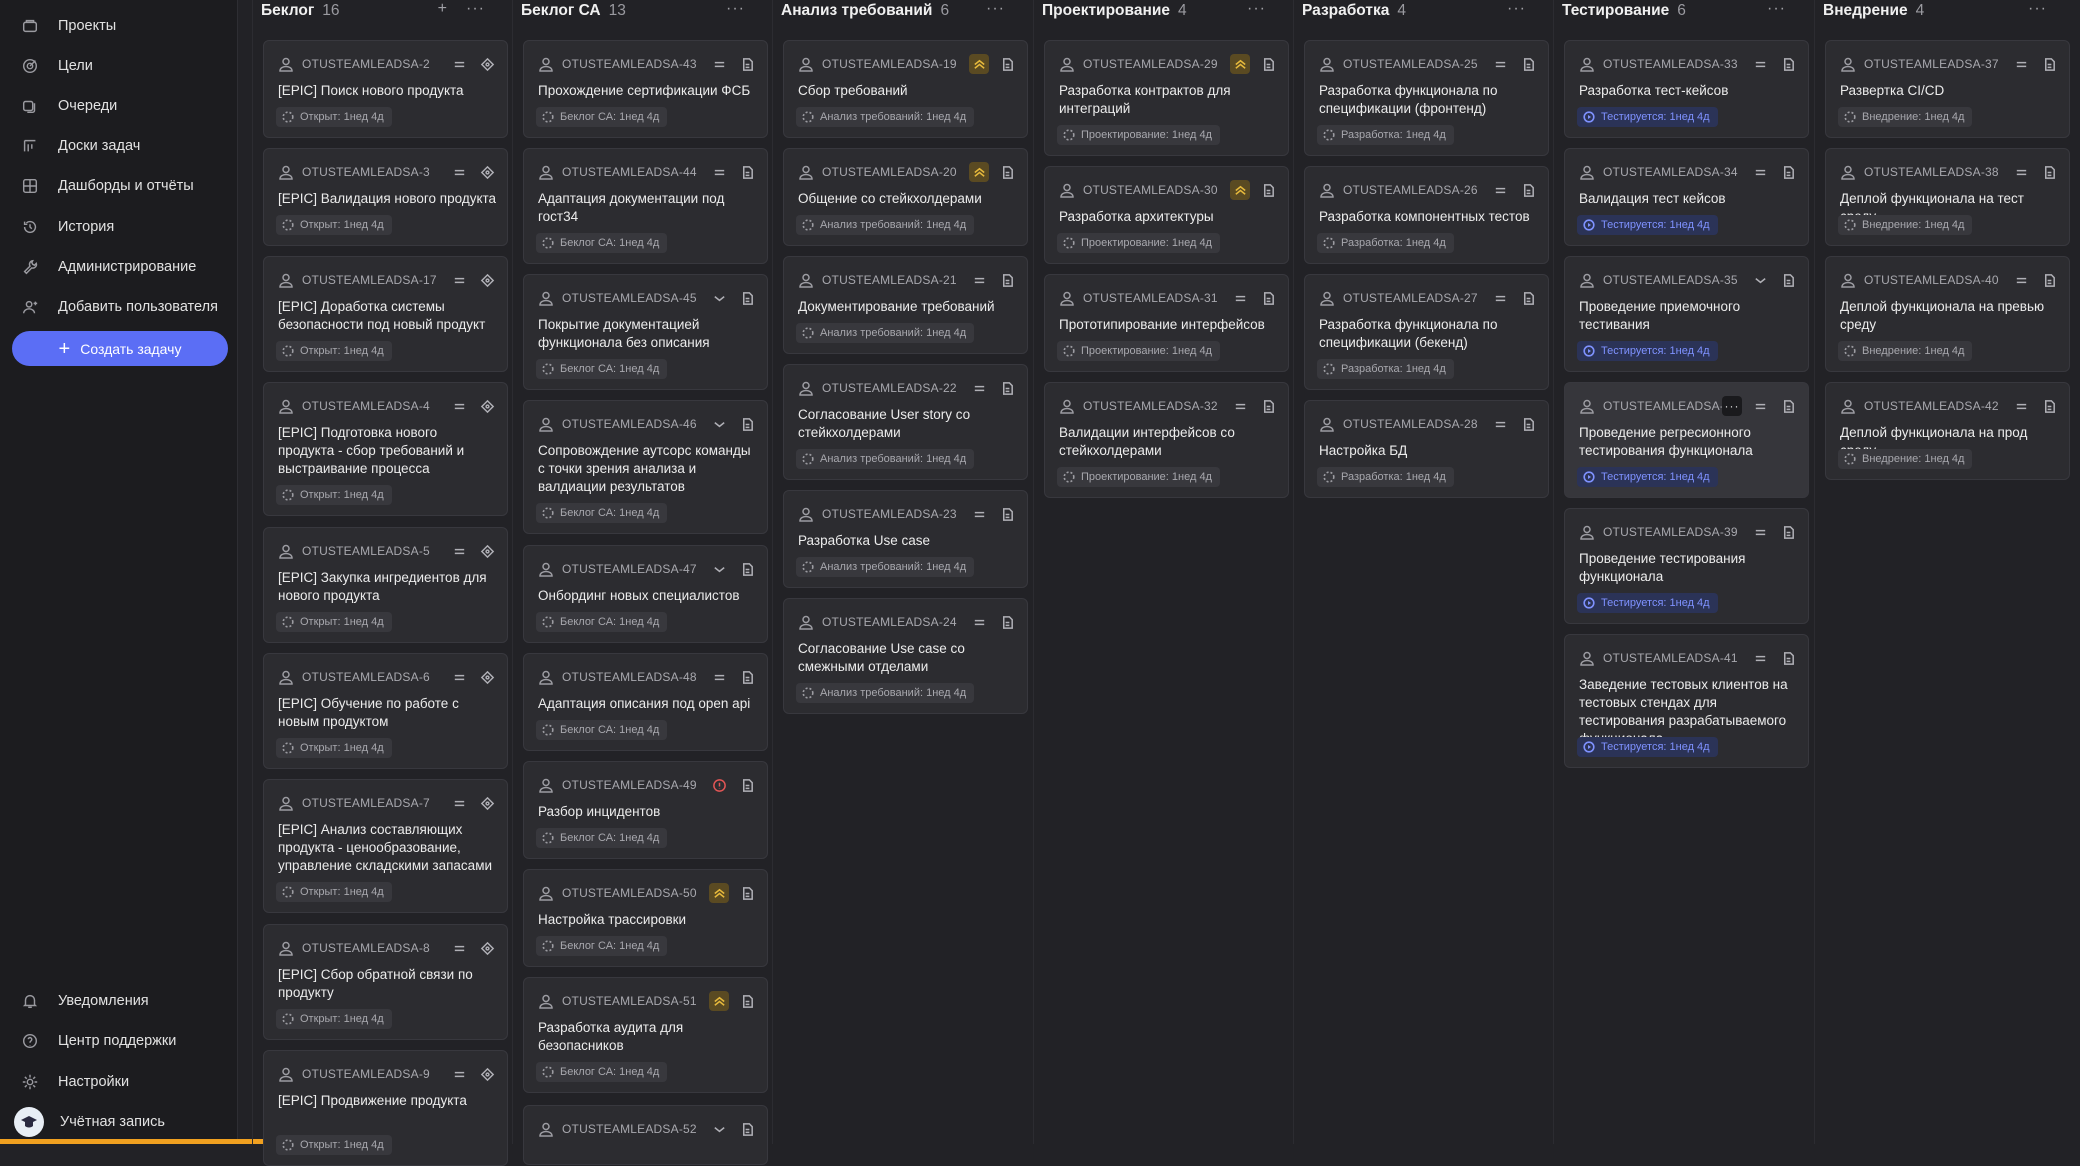  What do you see at coordinates (122, 1122) in the screenshot?
I see `sidebar-item-account: Учётная запись` at bounding box center [122, 1122].